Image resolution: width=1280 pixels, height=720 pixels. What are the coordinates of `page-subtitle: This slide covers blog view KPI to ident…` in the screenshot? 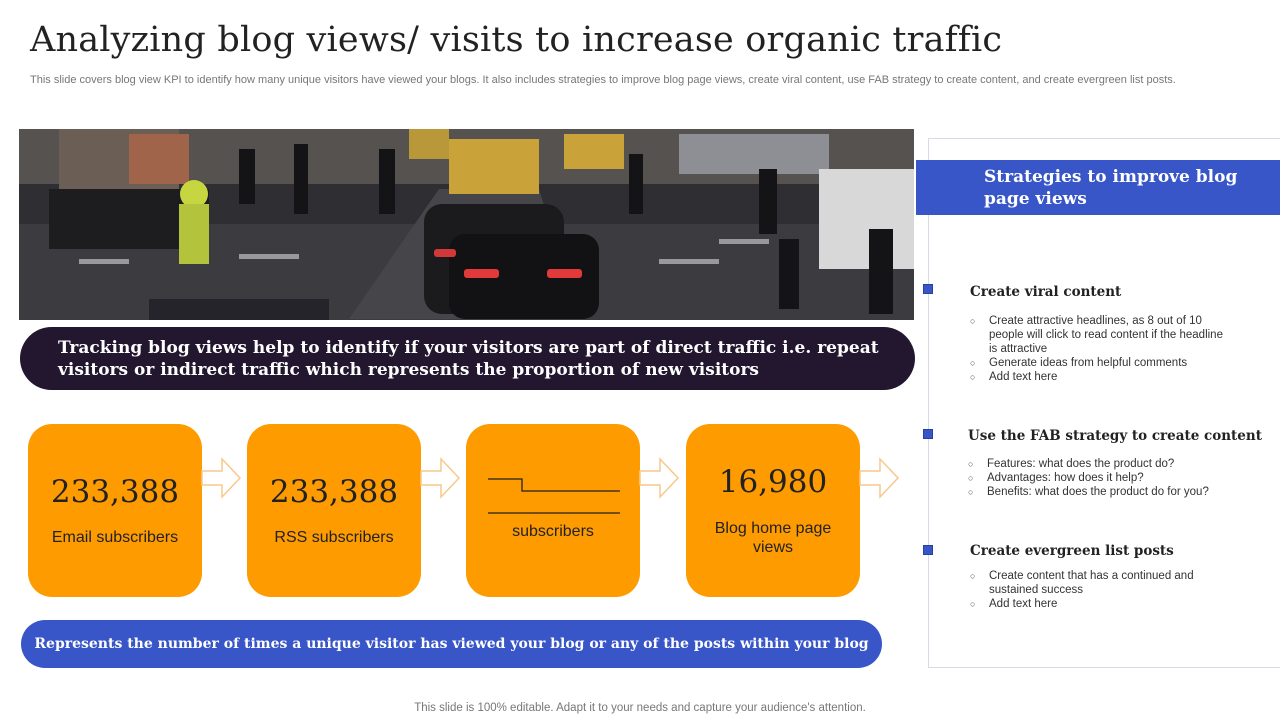 It's located at (603, 80).